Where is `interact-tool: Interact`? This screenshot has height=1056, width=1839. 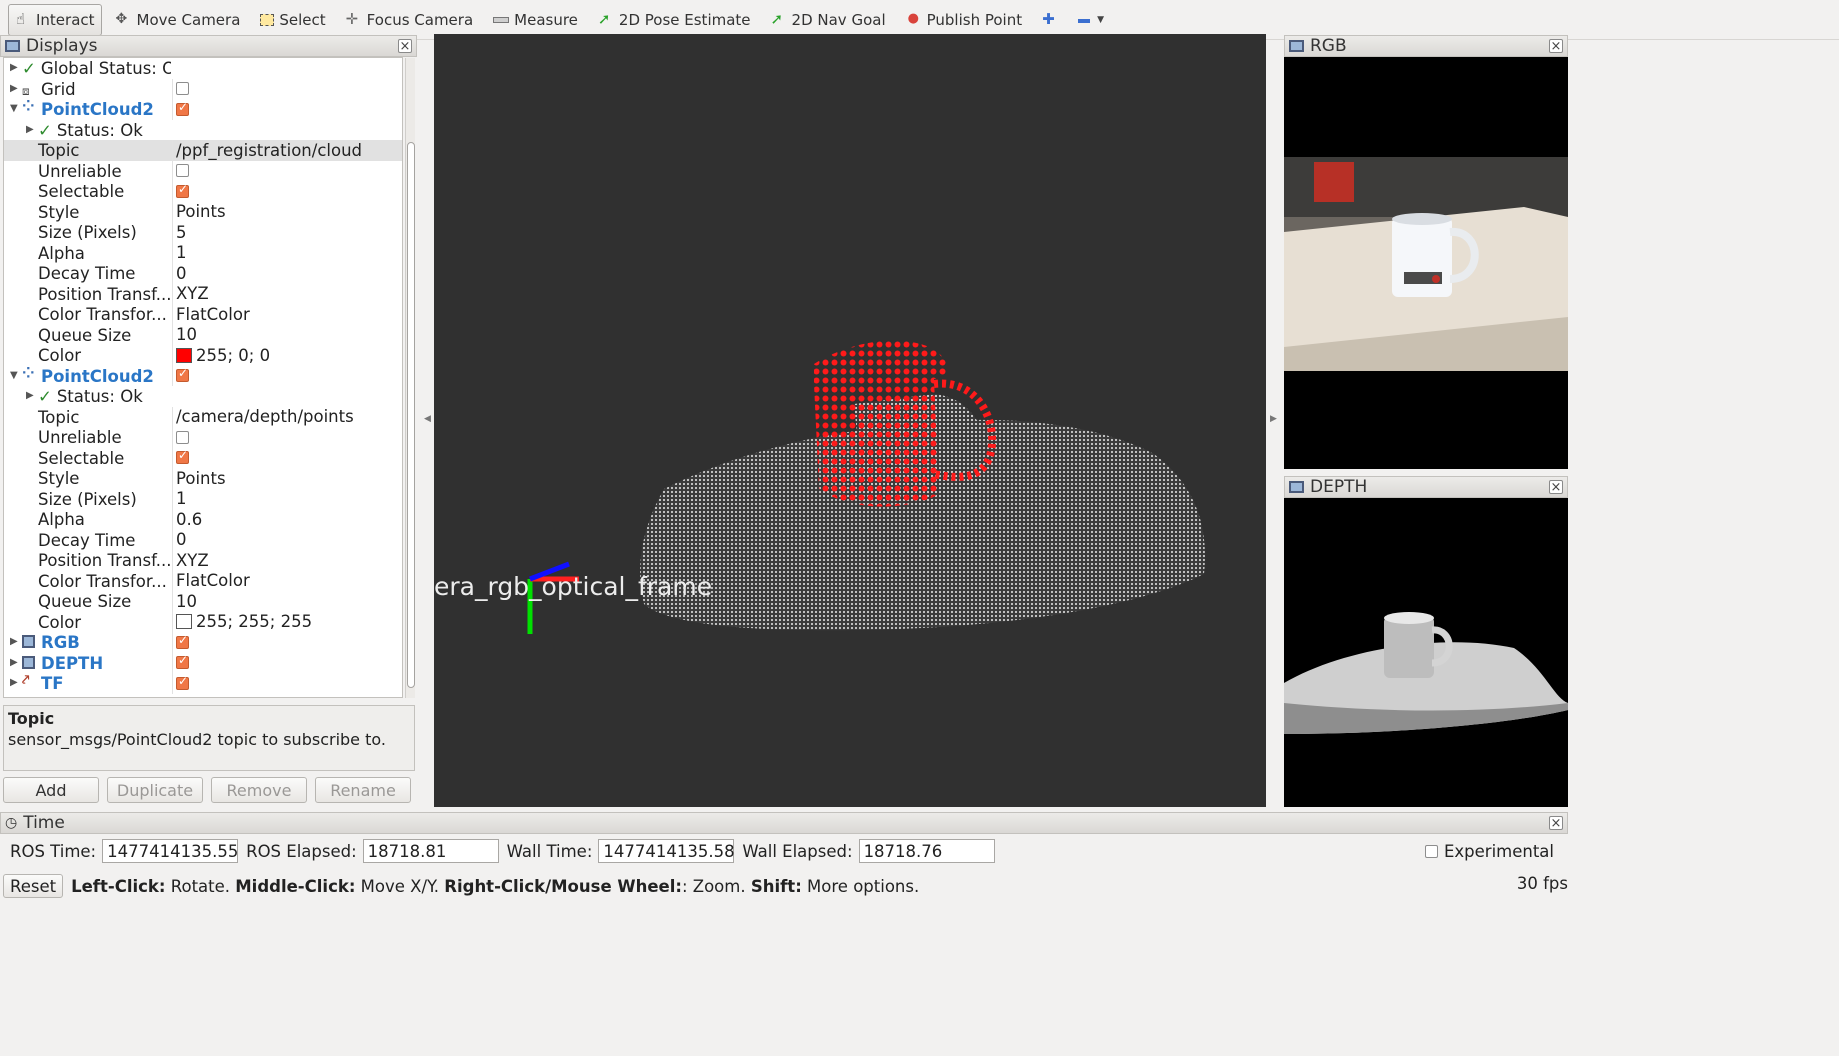
interact-tool: Interact is located at coordinates (55, 19).